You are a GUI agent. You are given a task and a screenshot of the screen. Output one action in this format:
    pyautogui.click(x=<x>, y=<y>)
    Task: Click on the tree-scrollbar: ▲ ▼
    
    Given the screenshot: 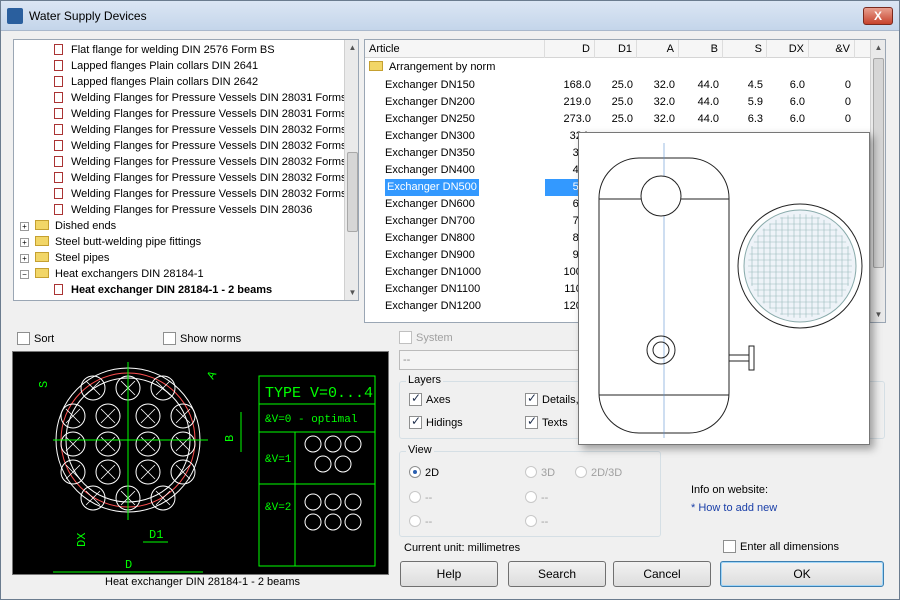 What is the action you would take?
    pyautogui.click(x=351, y=170)
    